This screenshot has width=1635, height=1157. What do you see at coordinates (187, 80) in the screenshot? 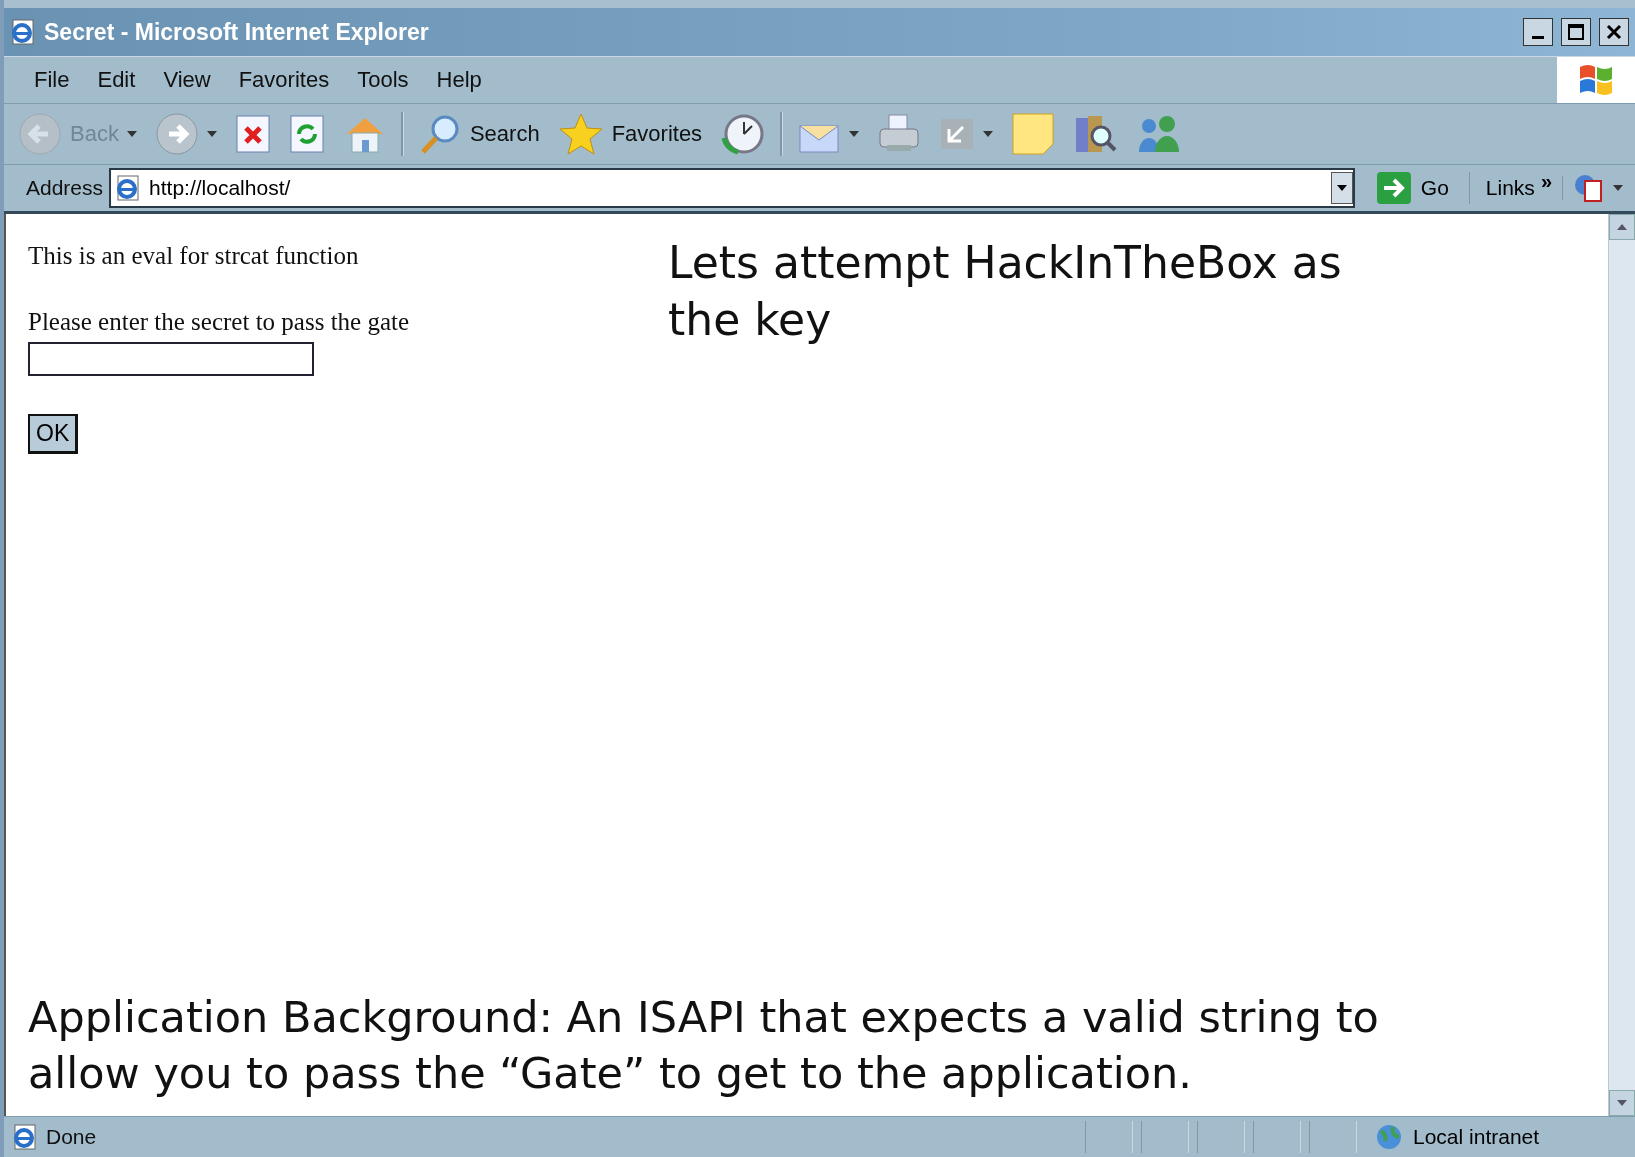
I see `menu-item: View` at bounding box center [187, 80].